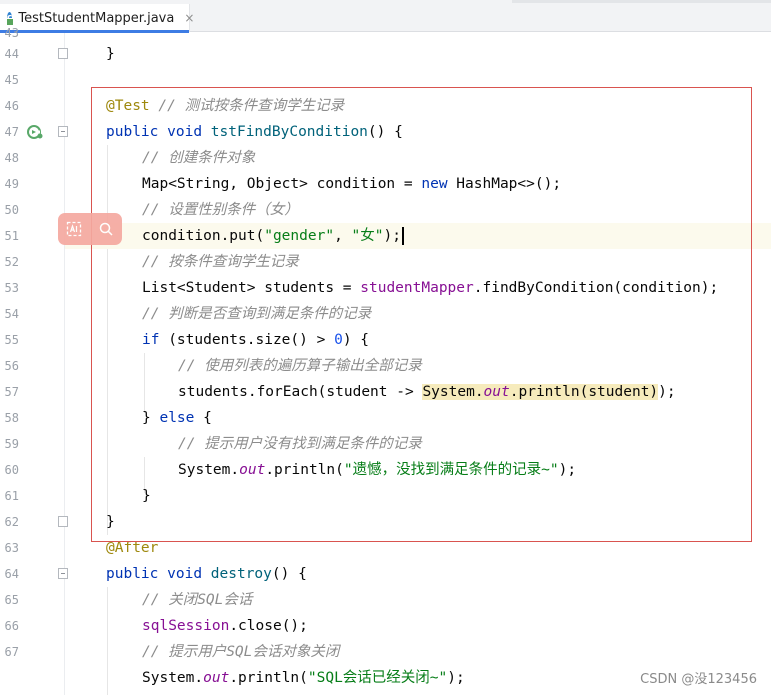 This screenshot has width=771, height=695. What do you see at coordinates (189, 18) in the screenshot?
I see `close-icon: ×` at bounding box center [189, 18].